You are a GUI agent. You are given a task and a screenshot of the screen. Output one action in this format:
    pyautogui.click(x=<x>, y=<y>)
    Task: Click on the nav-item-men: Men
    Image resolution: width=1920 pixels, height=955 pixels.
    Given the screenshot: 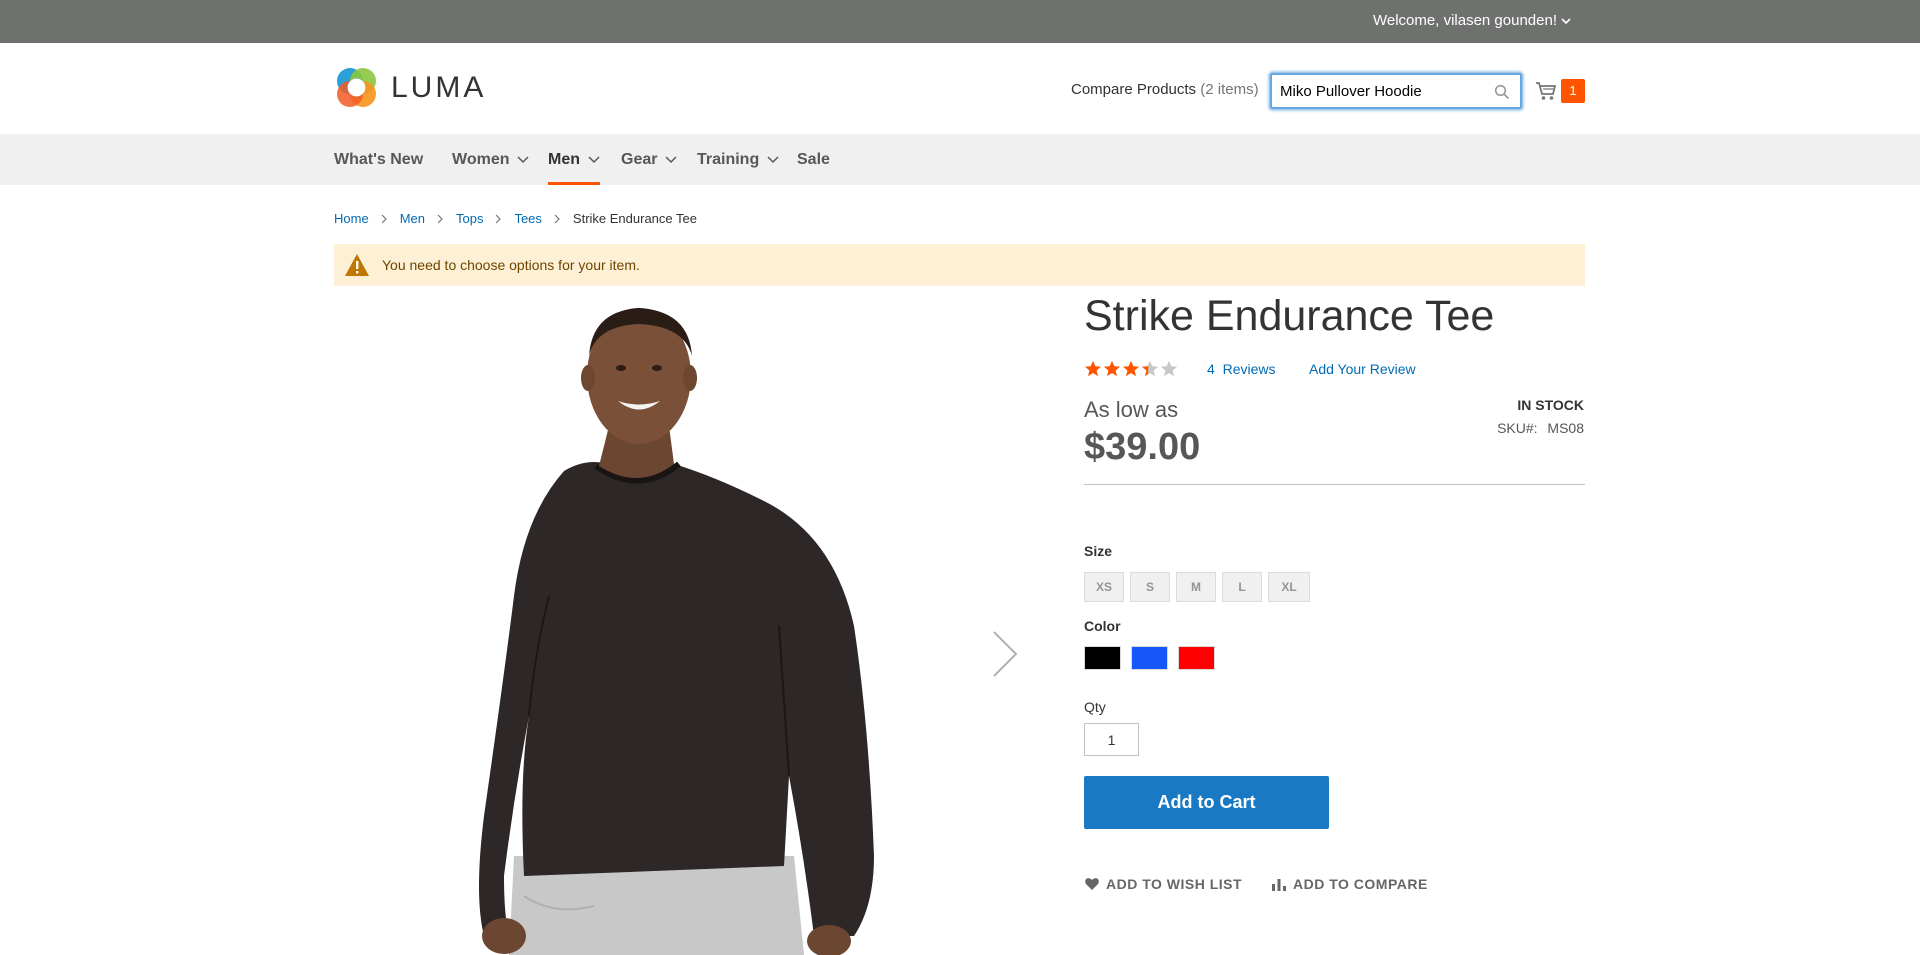 What is the action you would take?
    pyautogui.click(x=574, y=159)
    